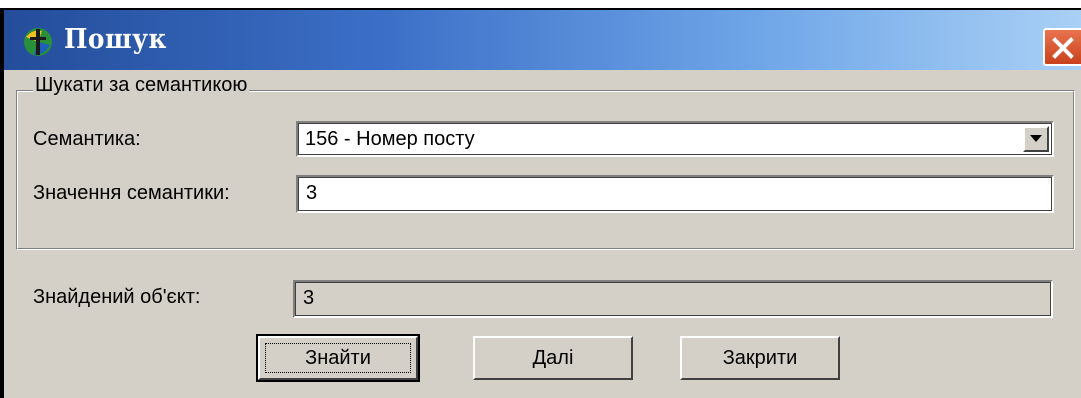 The image size is (1081, 398). What do you see at coordinates (141, 85) in the screenshot?
I see `group-legend: Шукати за семантикою` at bounding box center [141, 85].